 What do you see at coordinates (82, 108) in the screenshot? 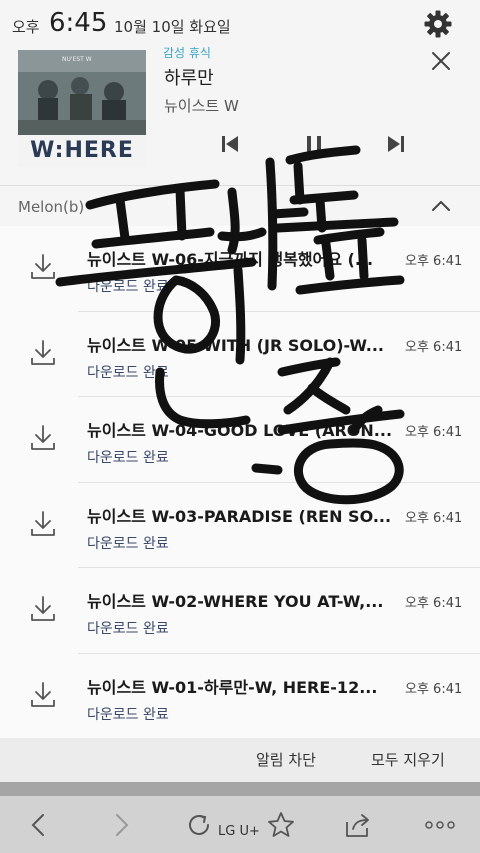
I see `album-art: NU'EST W W:HERE` at bounding box center [82, 108].